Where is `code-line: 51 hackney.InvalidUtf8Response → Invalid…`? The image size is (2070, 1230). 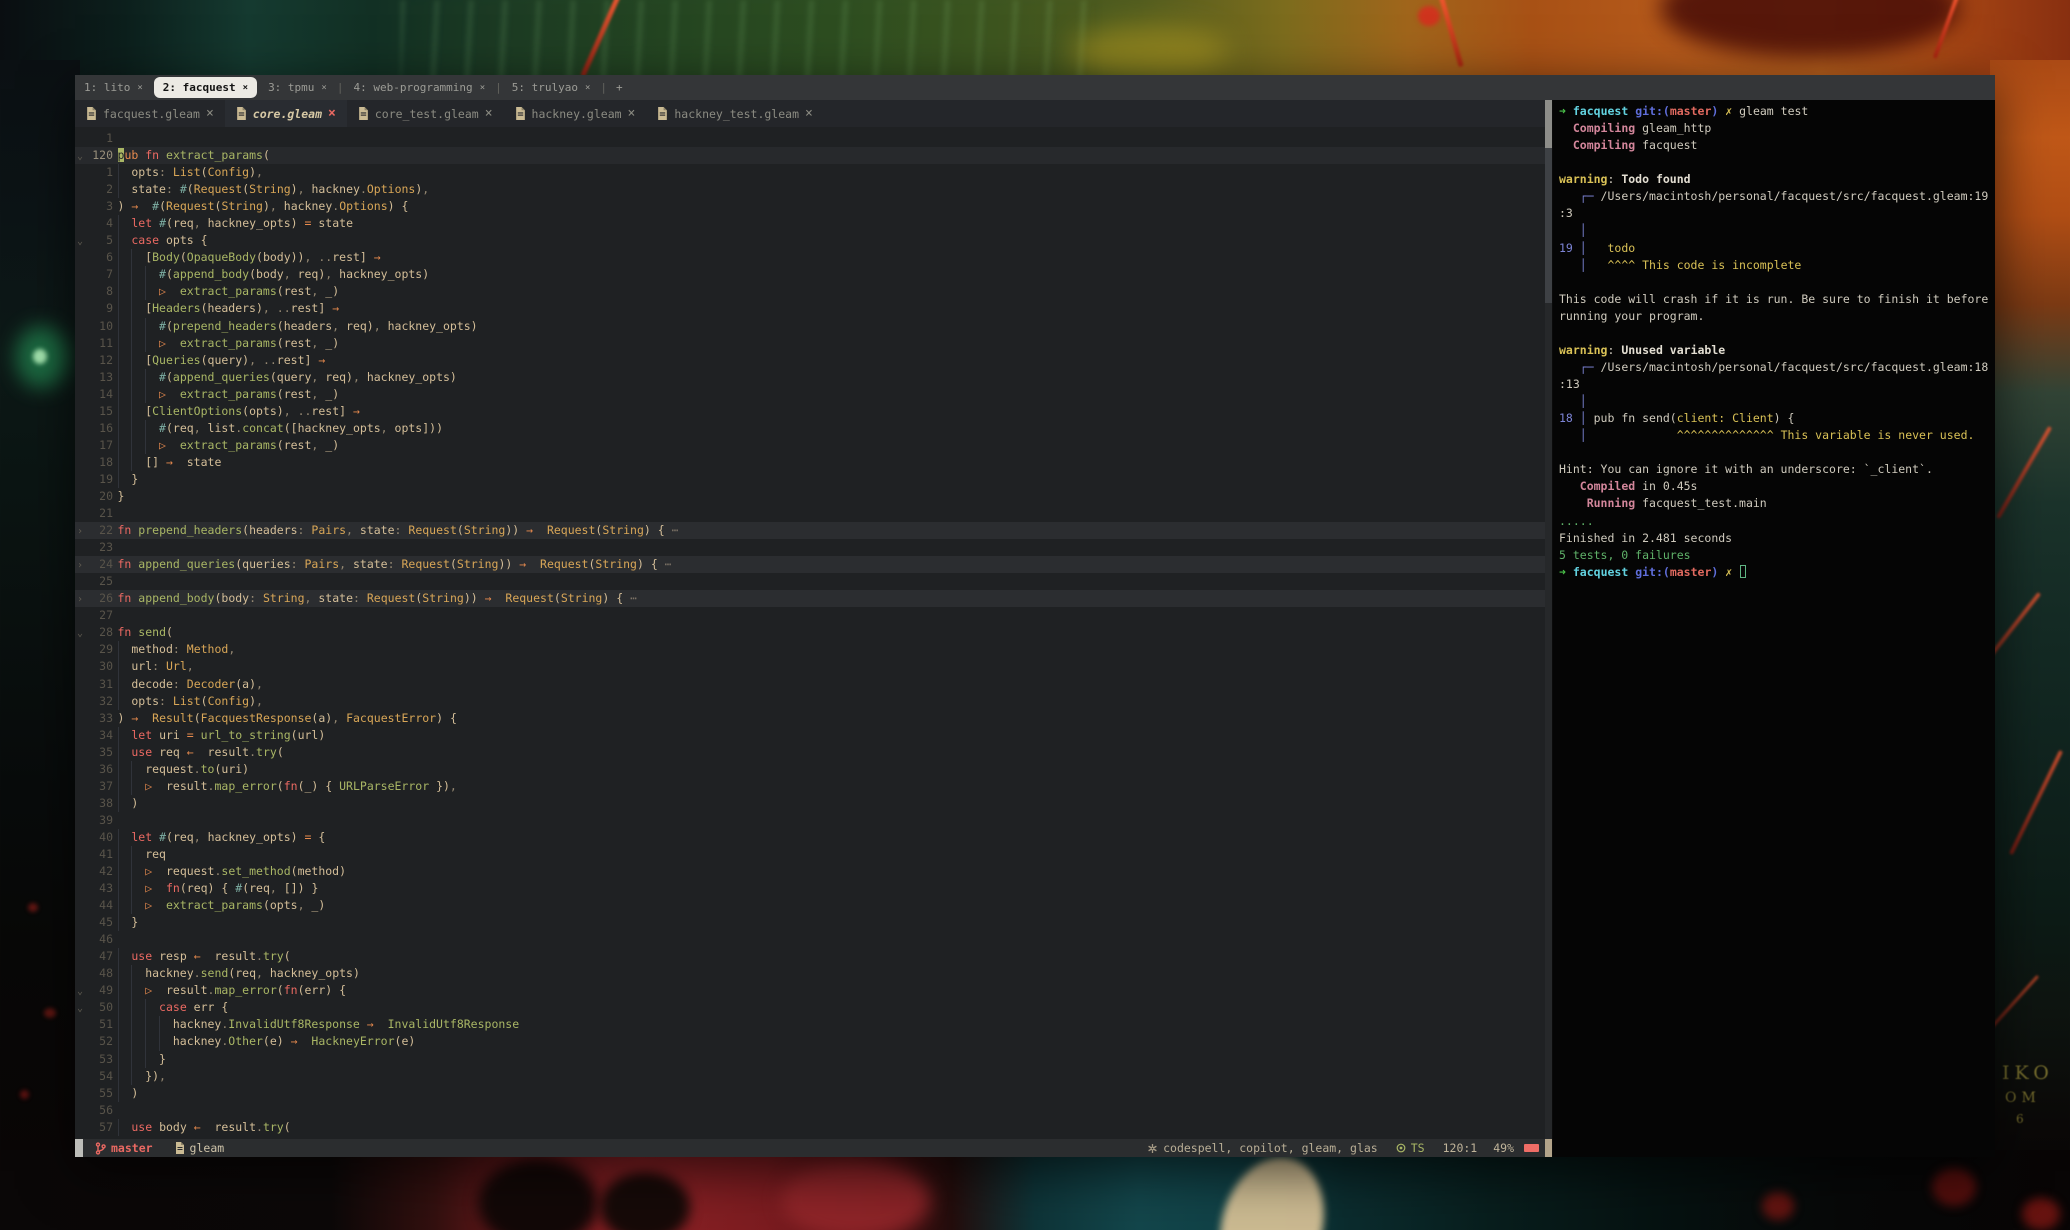
code-line: 51 hackney.InvalidUtf8Response → Invalid… is located at coordinates (810, 1025).